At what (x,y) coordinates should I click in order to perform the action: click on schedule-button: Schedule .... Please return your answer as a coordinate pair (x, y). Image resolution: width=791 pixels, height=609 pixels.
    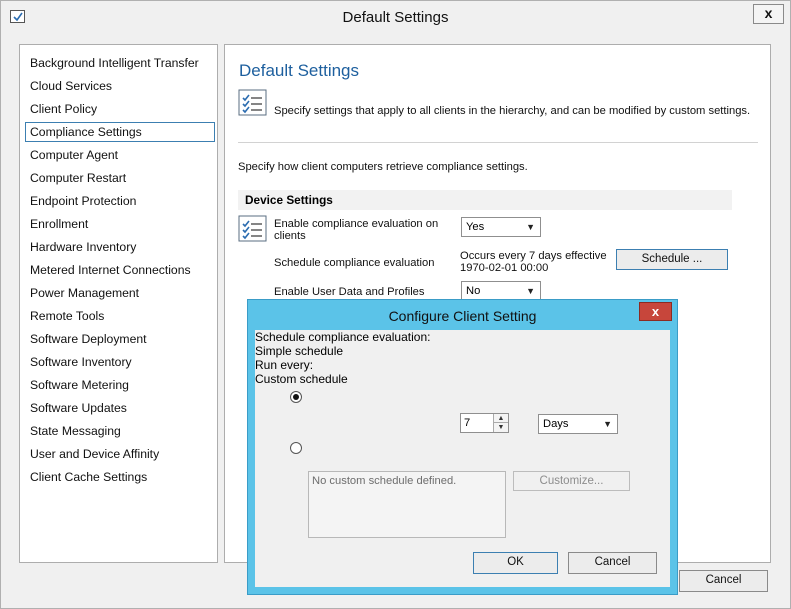
    Looking at the image, I should click on (672, 259).